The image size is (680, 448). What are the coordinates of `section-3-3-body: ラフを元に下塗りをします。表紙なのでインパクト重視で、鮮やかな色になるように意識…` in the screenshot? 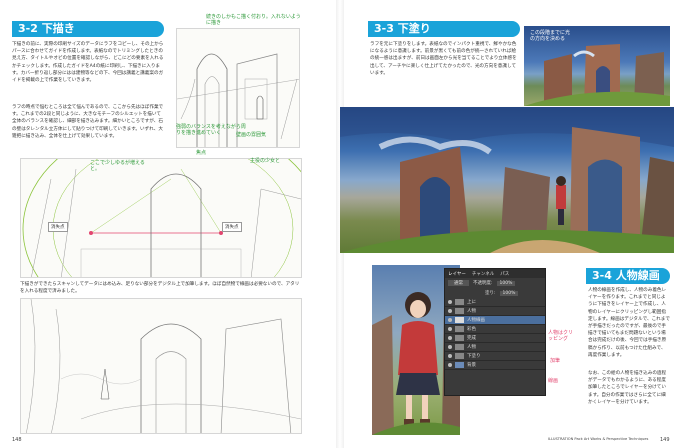 It's located at (443, 59).